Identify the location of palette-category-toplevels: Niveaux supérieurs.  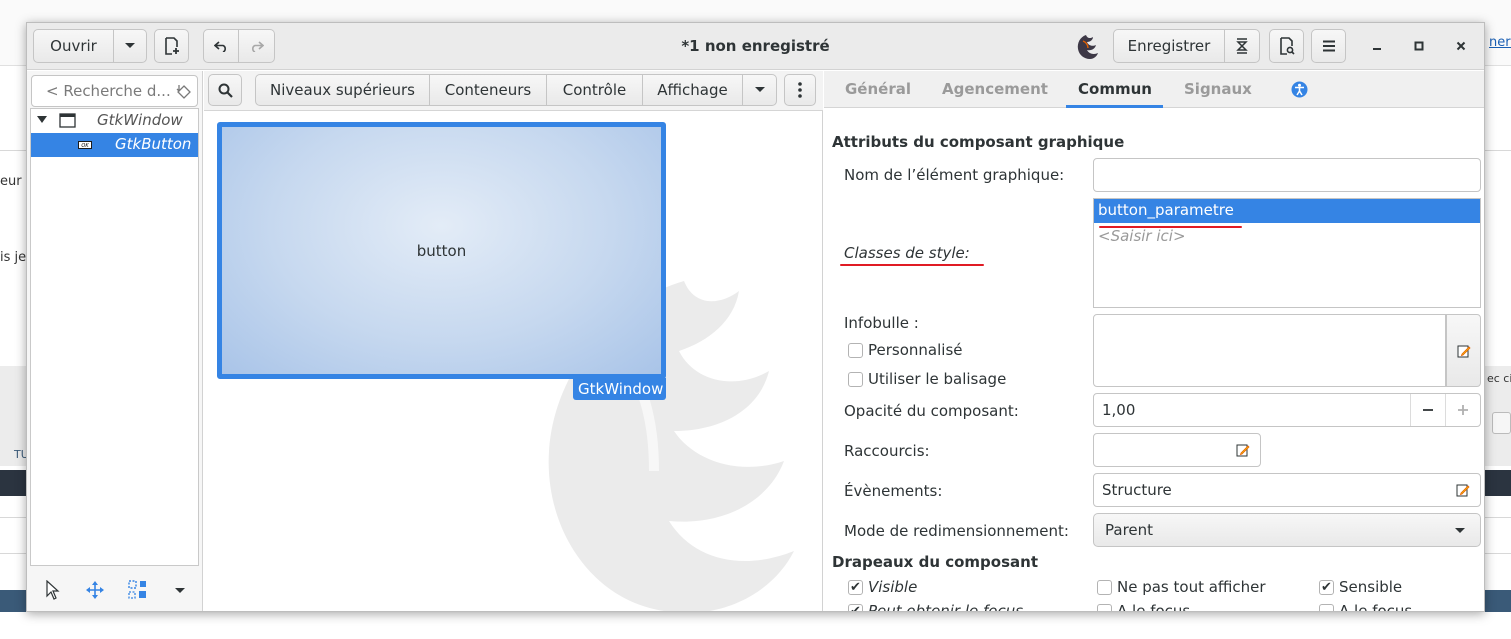
(342, 90).